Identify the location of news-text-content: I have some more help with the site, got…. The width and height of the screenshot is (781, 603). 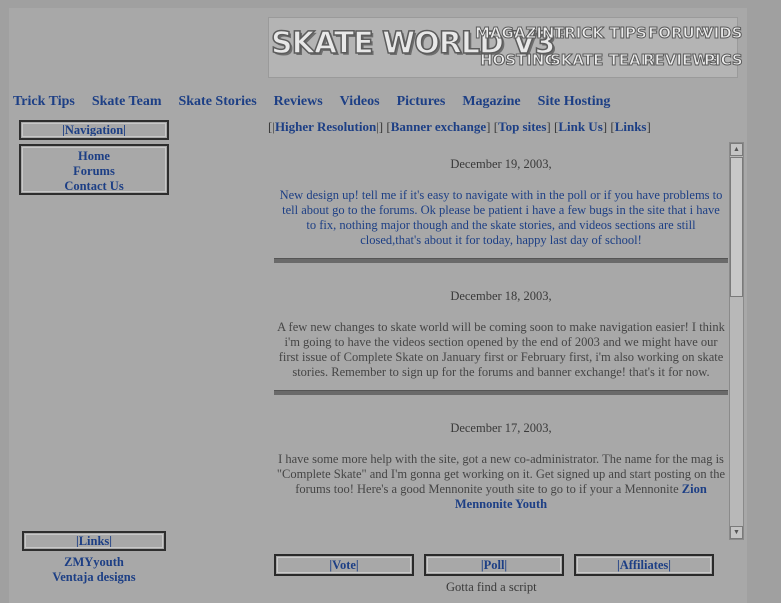
(501, 474).